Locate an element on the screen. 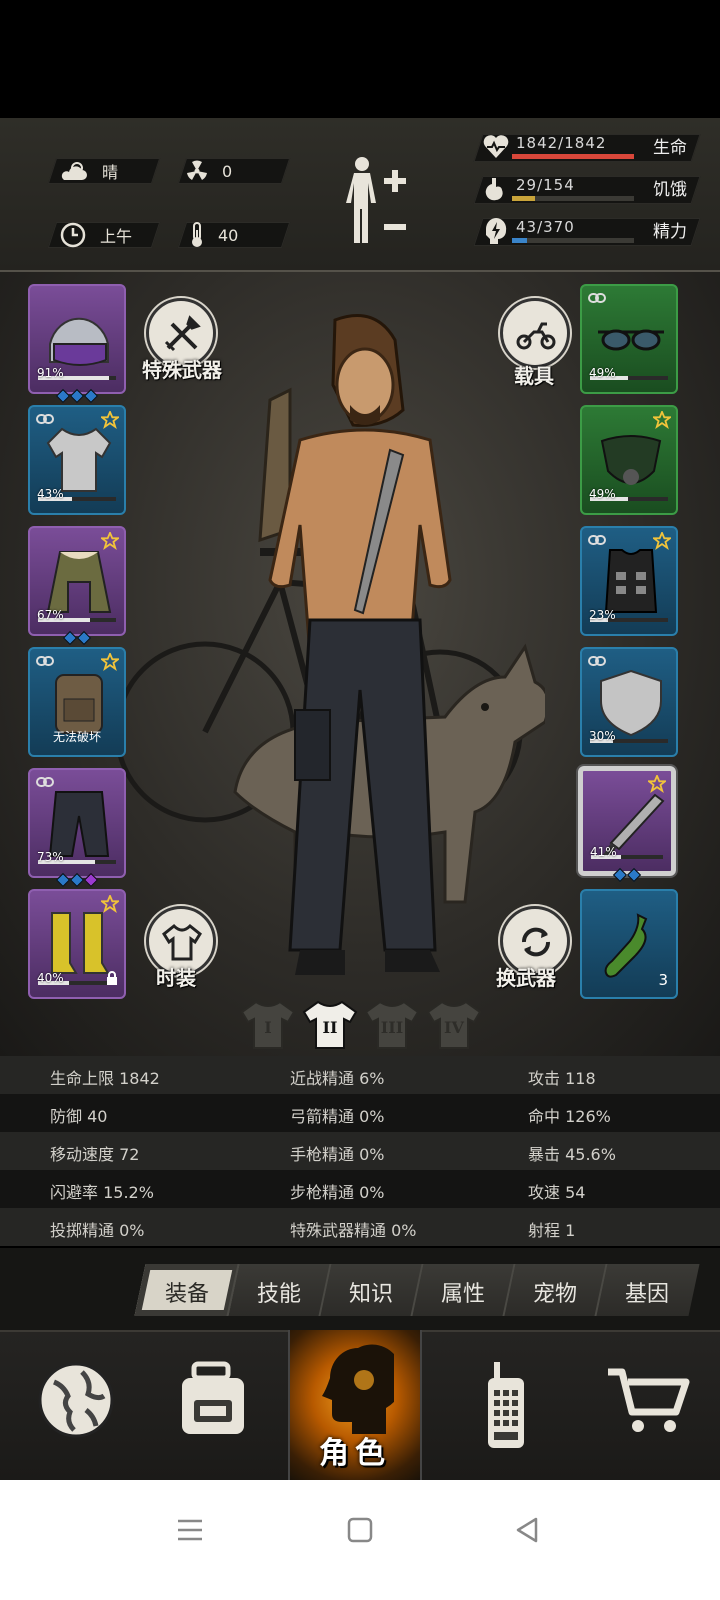  durability-percent: 91% is located at coordinates (50, 373).